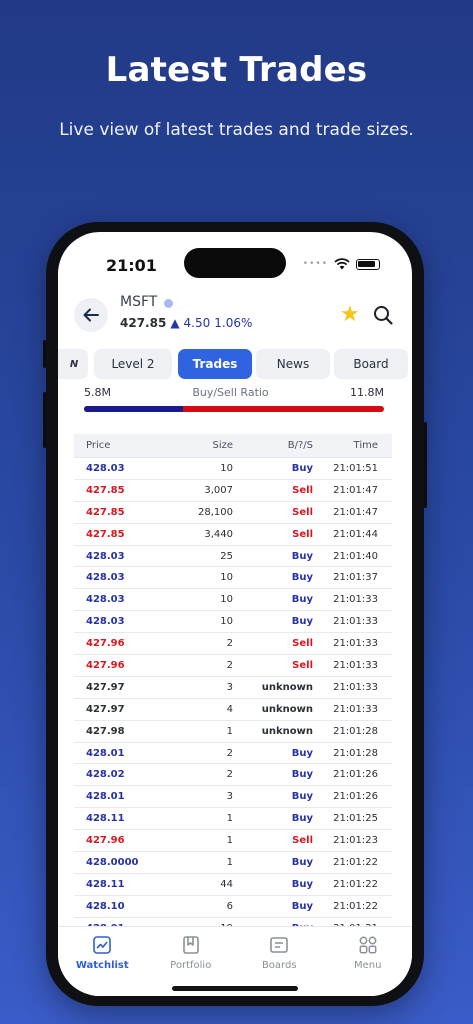 The height and width of the screenshot is (1024, 473). Describe the element at coordinates (105, 709) in the screenshot. I see `trade-price: 427.97` at that location.